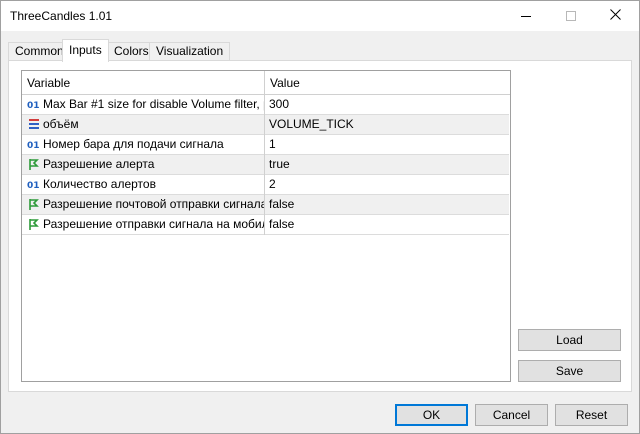 Image resolution: width=640 pixels, height=434 pixels. Describe the element at coordinates (320, 16) in the screenshot. I see `title-bar: ThreeCandles 1.01` at that location.